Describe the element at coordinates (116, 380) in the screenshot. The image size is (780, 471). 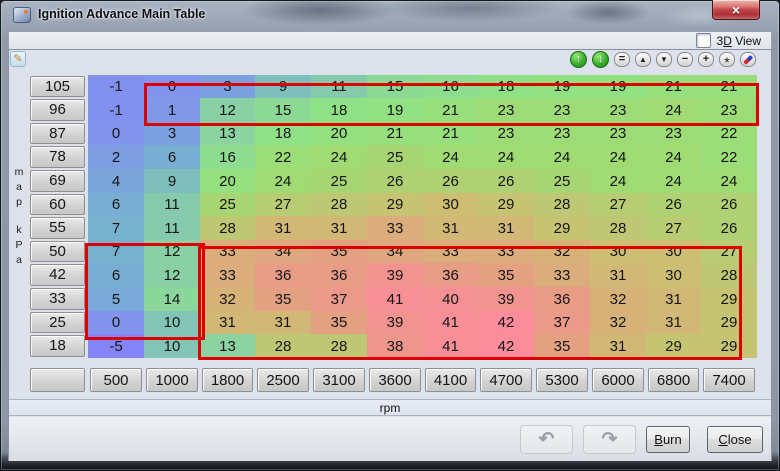
I see `rpm-column-header: 500` at that location.